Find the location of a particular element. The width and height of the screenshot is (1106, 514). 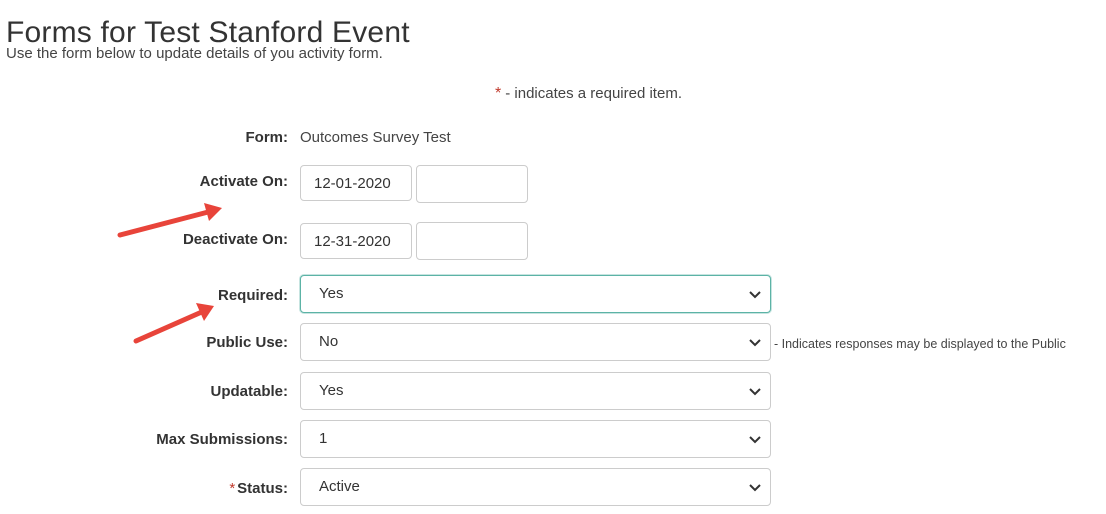

updatable-label: Updatable: is located at coordinates (249, 391).